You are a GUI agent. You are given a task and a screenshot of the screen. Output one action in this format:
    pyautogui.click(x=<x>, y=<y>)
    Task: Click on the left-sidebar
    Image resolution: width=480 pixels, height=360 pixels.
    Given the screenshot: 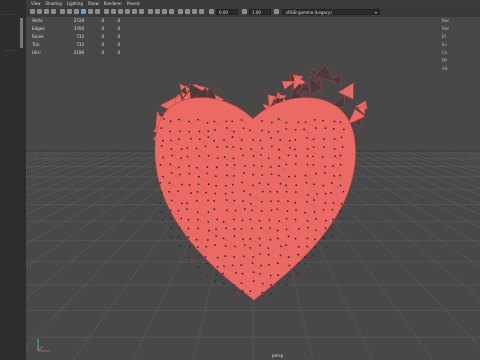 What is the action you would take?
    pyautogui.click(x=13, y=180)
    